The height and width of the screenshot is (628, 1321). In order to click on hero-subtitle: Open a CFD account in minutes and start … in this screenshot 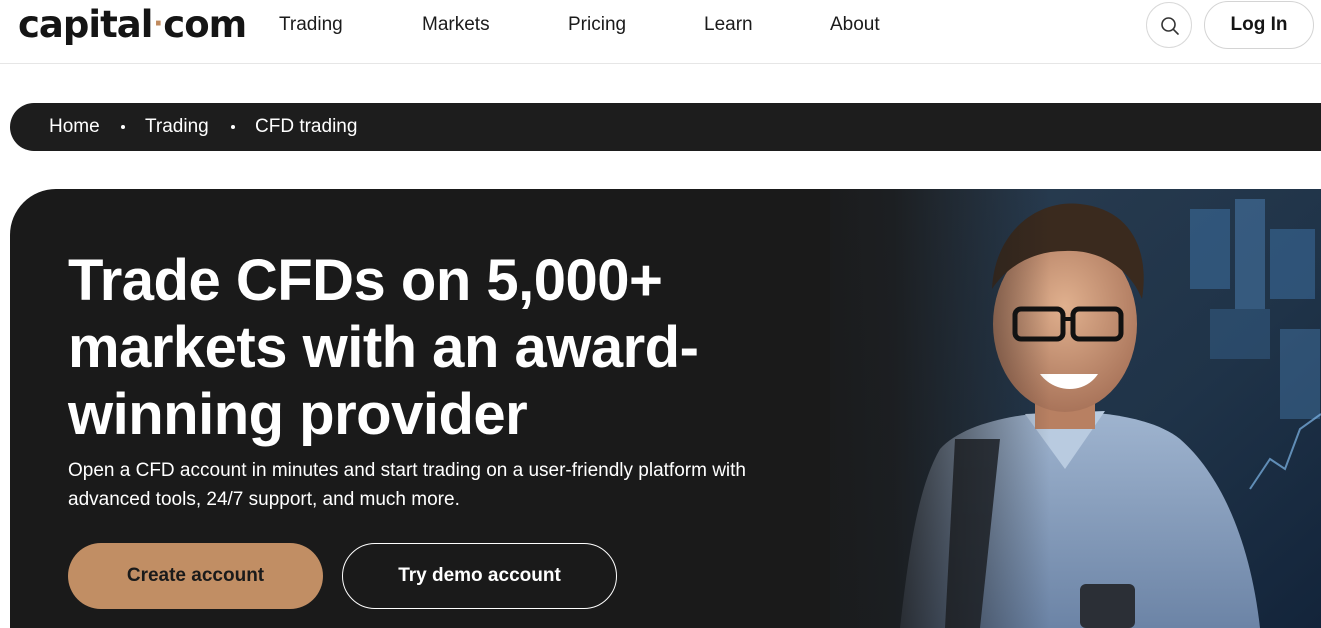, I will do `click(407, 485)`.